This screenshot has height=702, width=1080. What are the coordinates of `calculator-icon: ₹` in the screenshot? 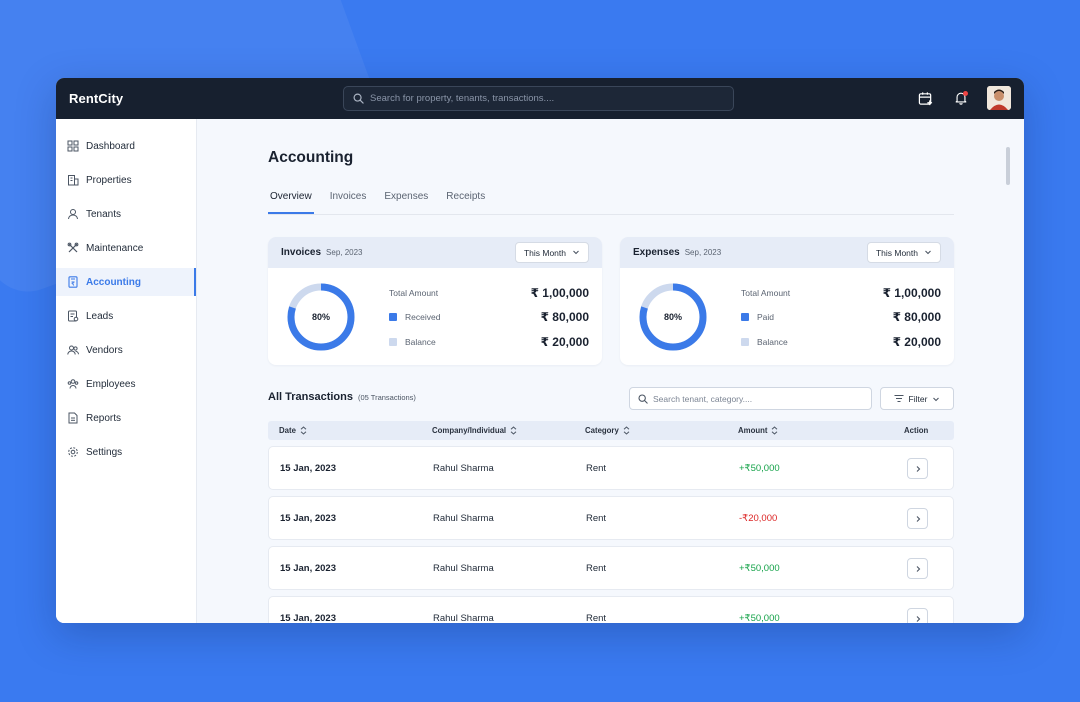 It's located at (72, 282).